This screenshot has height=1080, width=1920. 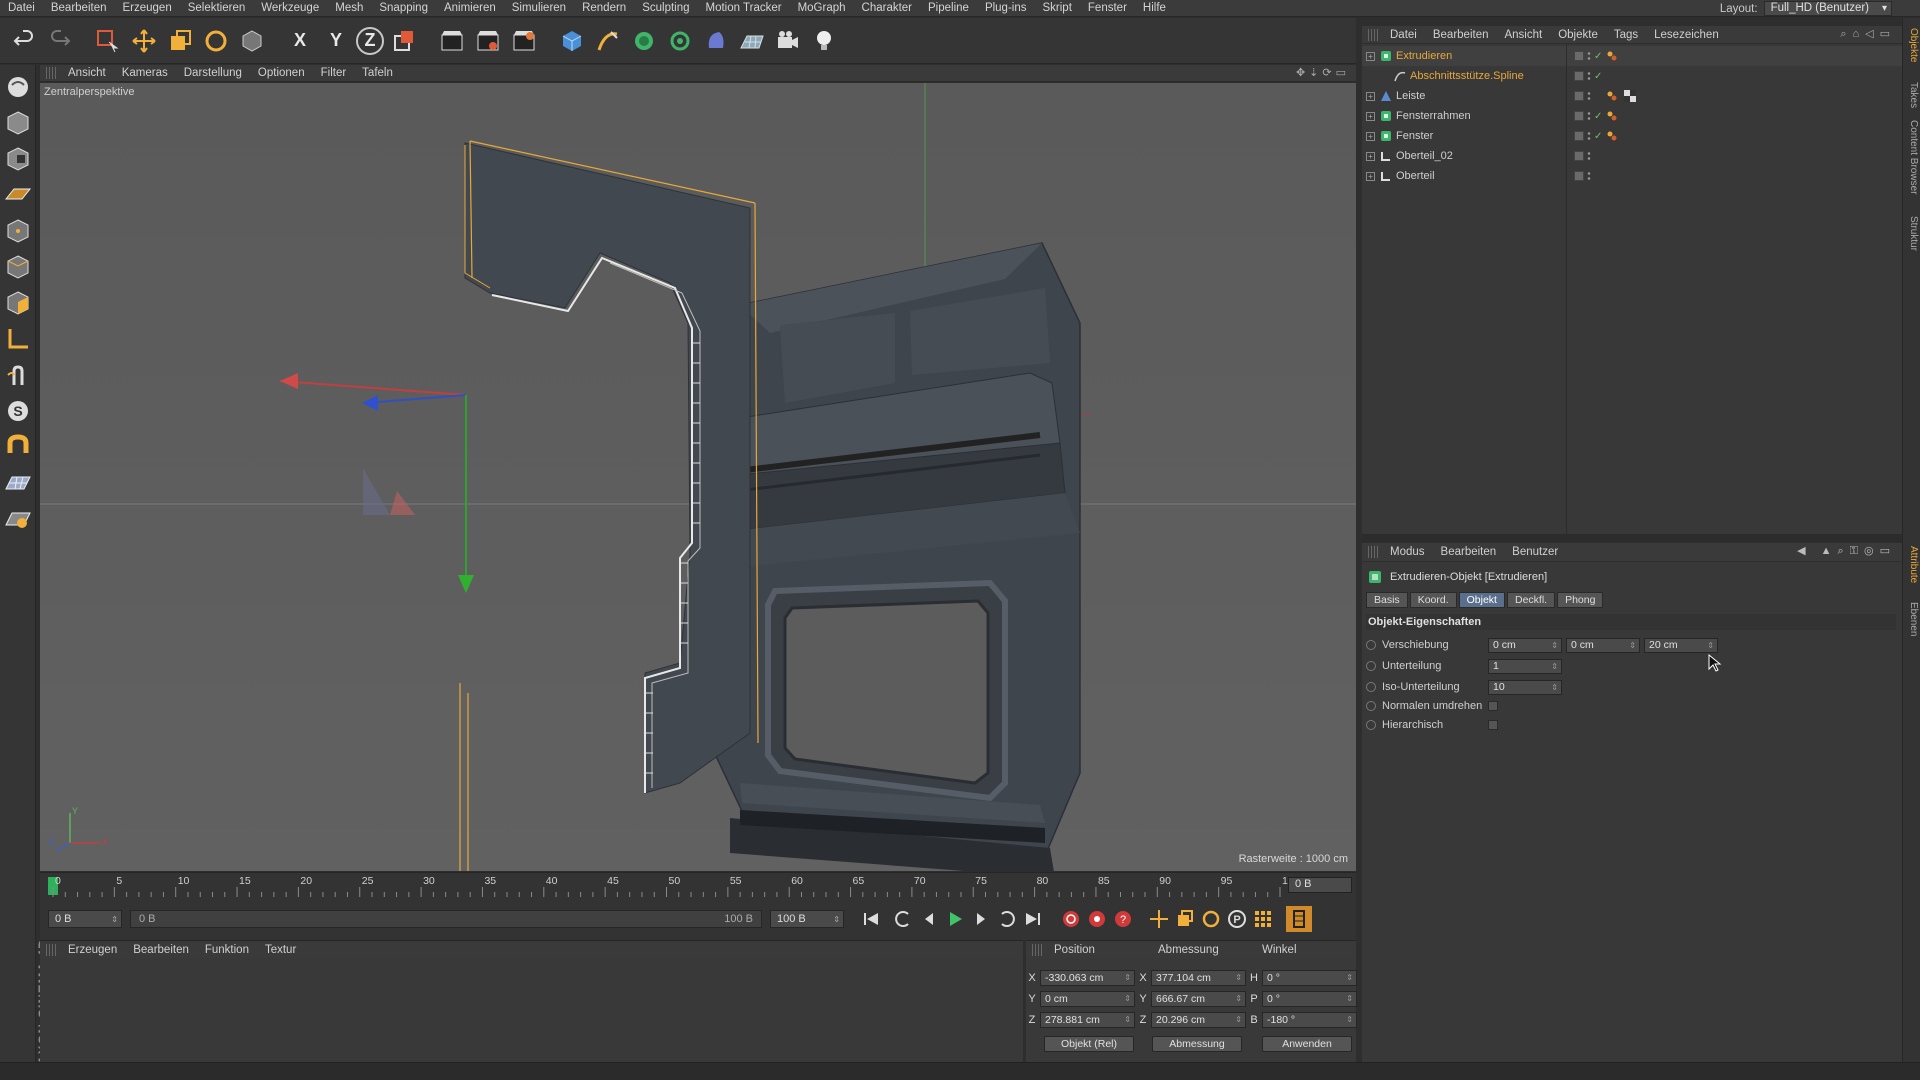 What do you see at coordinates (60, 41) in the screenshot?
I see `redo-icon` at bounding box center [60, 41].